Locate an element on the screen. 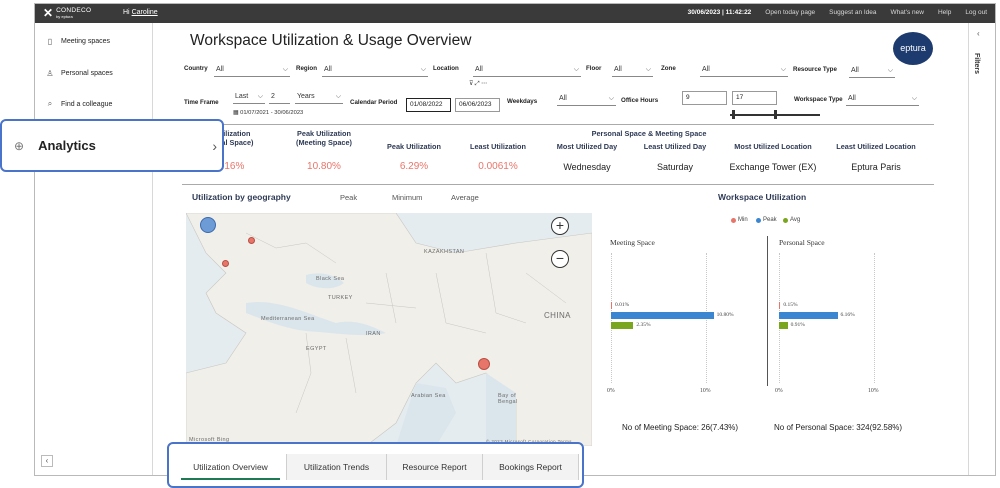  time-frame-mode-value: Last is located at coordinates (242, 96).